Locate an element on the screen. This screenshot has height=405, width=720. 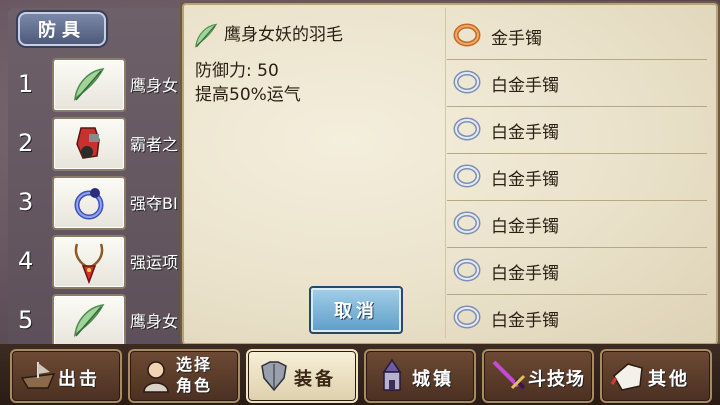
slot-number: 4 is located at coordinates (26, 261).